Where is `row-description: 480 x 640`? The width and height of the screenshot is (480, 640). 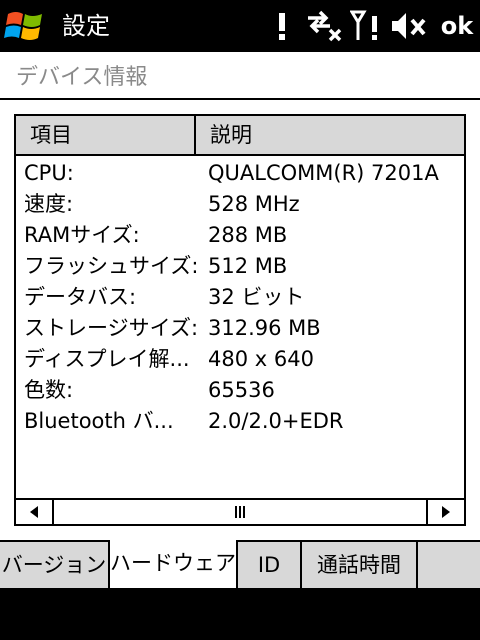
row-description: 480 x 640 is located at coordinates (261, 359).